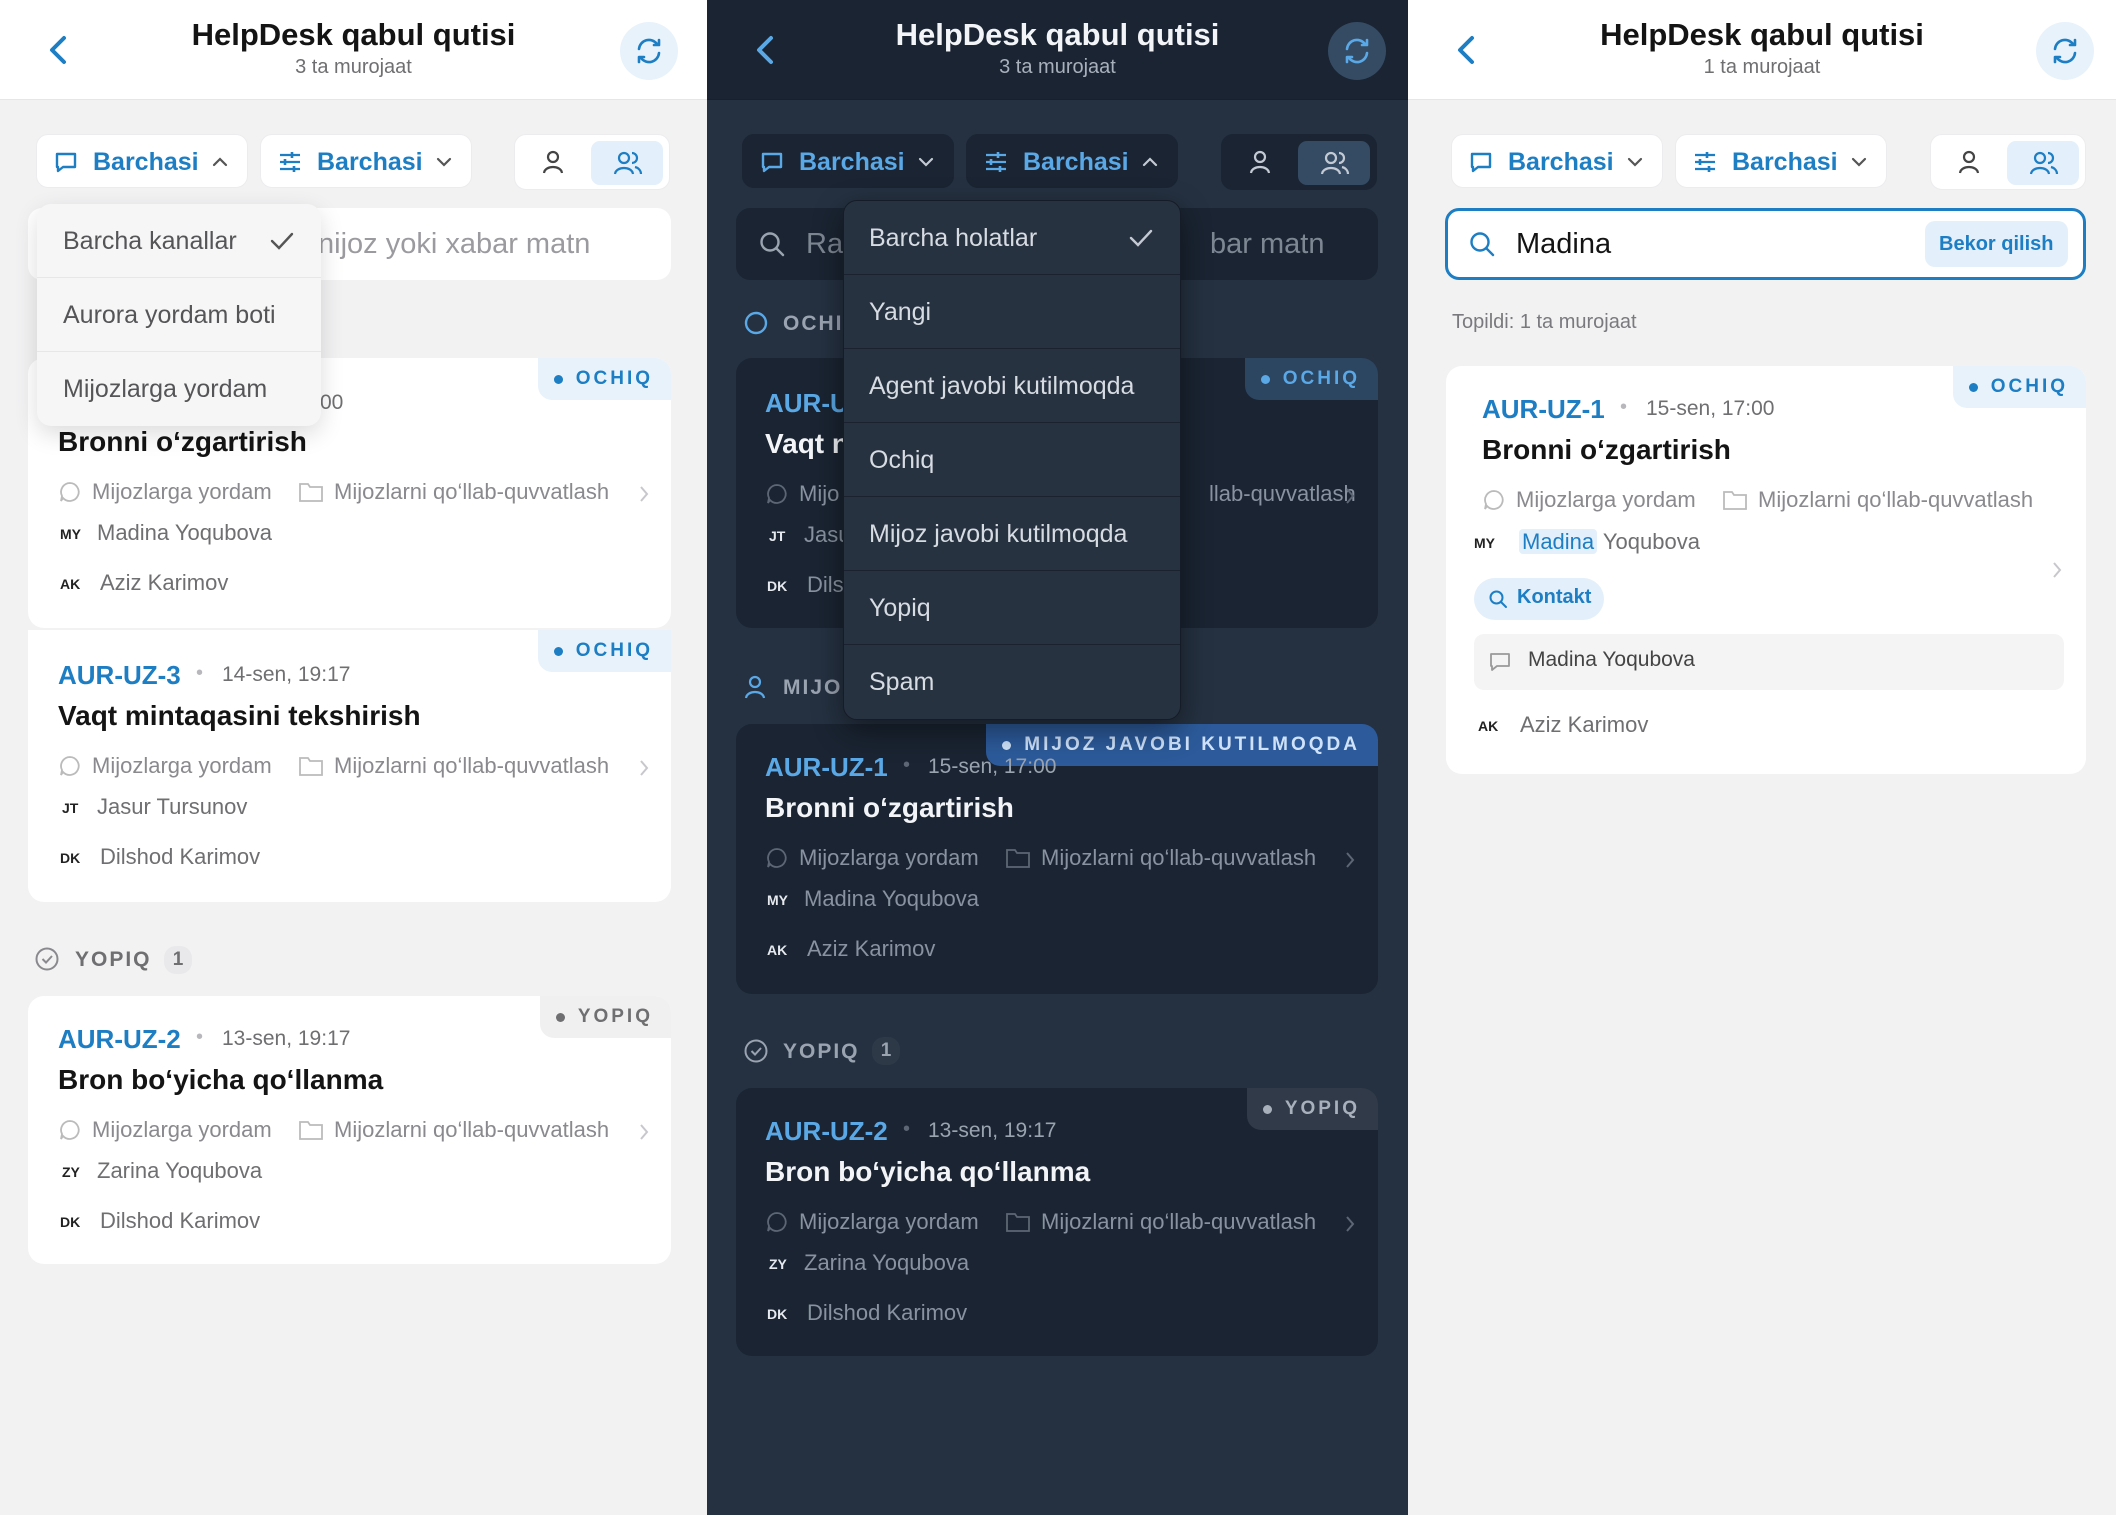 The width and height of the screenshot is (2116, 1515). What do you see at coordinates (807, 403) in the screenshot?
I see `ticket-id: AUR-U` at bounding box center [807, 403].